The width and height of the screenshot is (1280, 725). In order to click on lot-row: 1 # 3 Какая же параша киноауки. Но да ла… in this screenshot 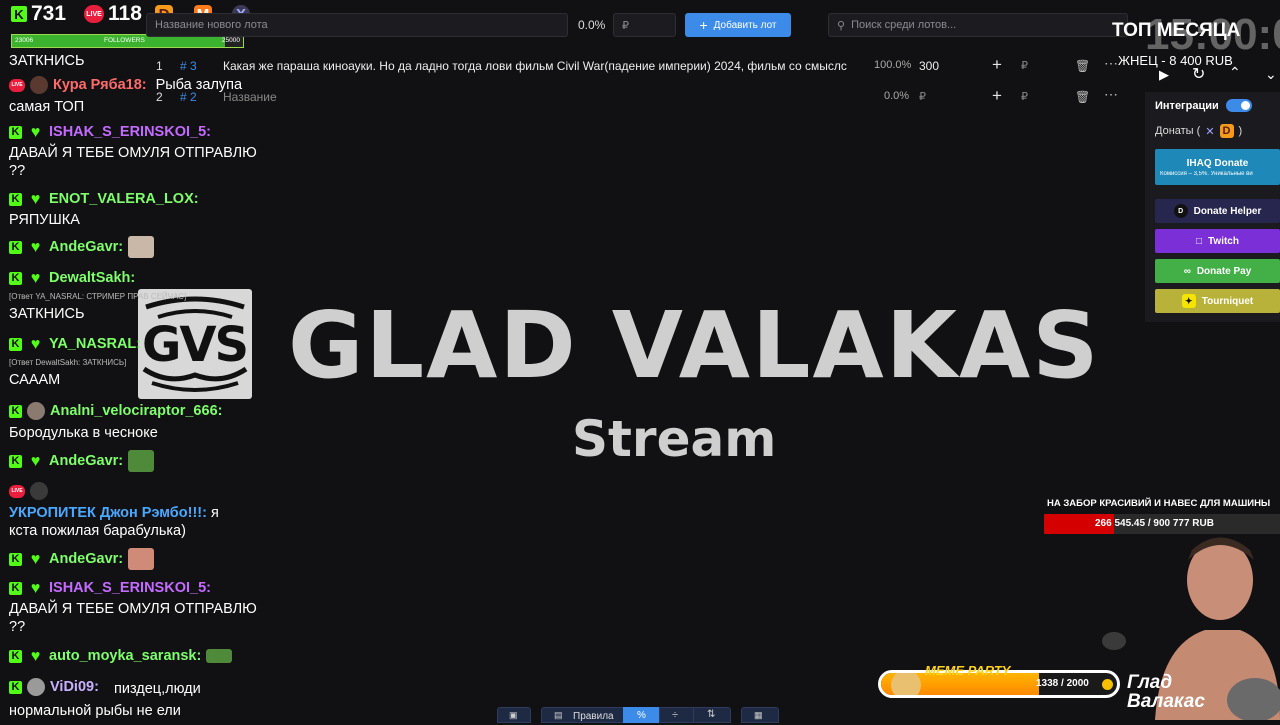, I will do `click(636, 66)`.